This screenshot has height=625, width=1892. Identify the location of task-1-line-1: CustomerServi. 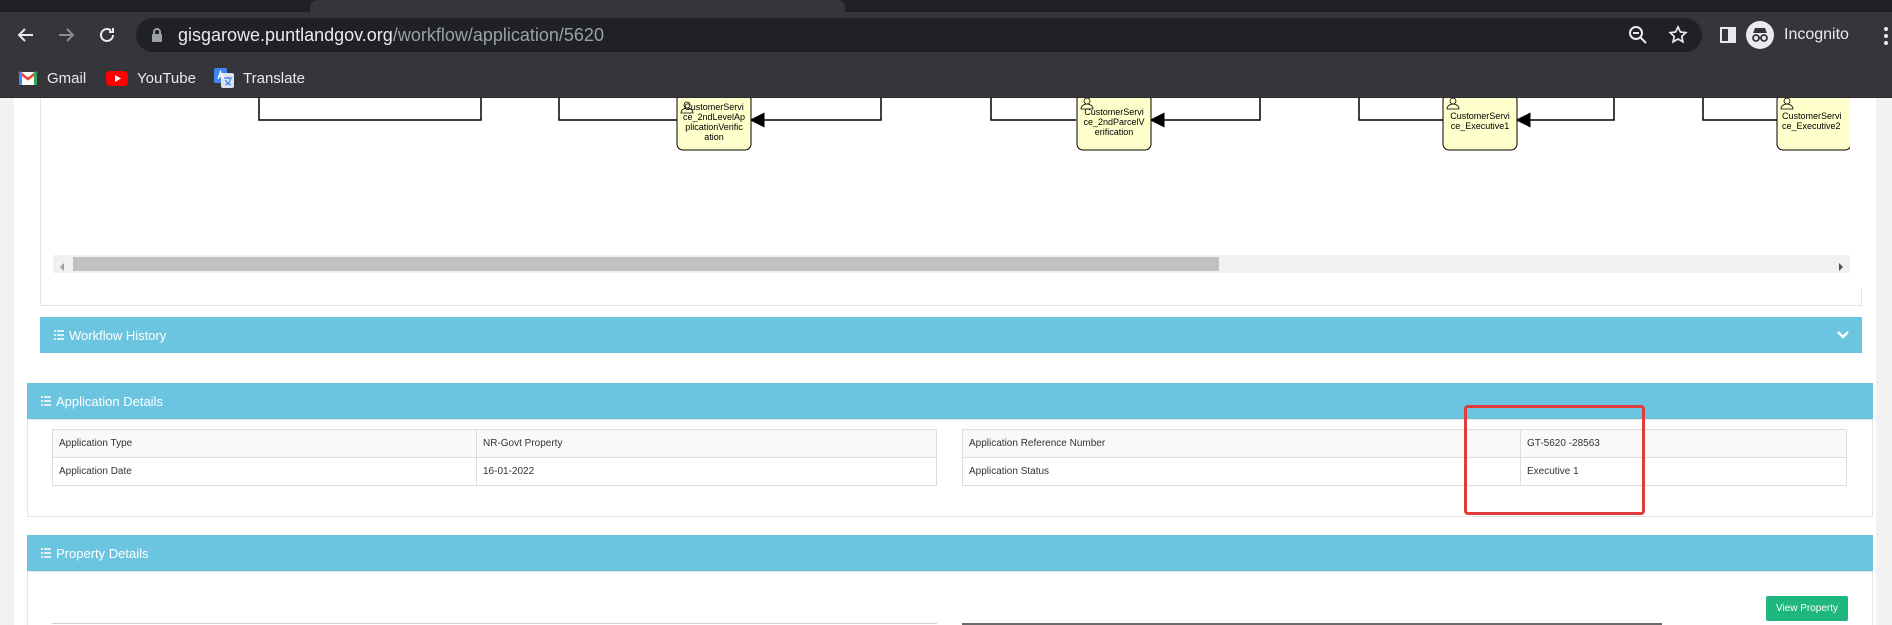
(714, 107).